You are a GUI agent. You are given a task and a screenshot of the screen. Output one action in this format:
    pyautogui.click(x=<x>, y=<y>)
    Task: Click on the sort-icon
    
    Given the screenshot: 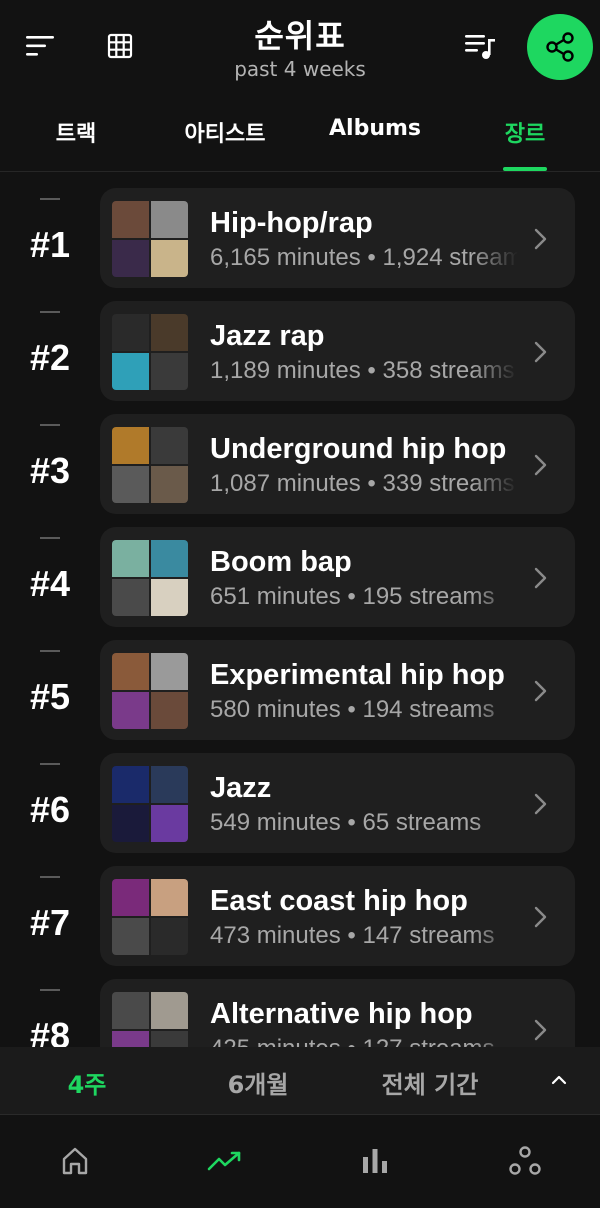 What is the action you would take?
    pyautogui.click(x=40, y=46)
    